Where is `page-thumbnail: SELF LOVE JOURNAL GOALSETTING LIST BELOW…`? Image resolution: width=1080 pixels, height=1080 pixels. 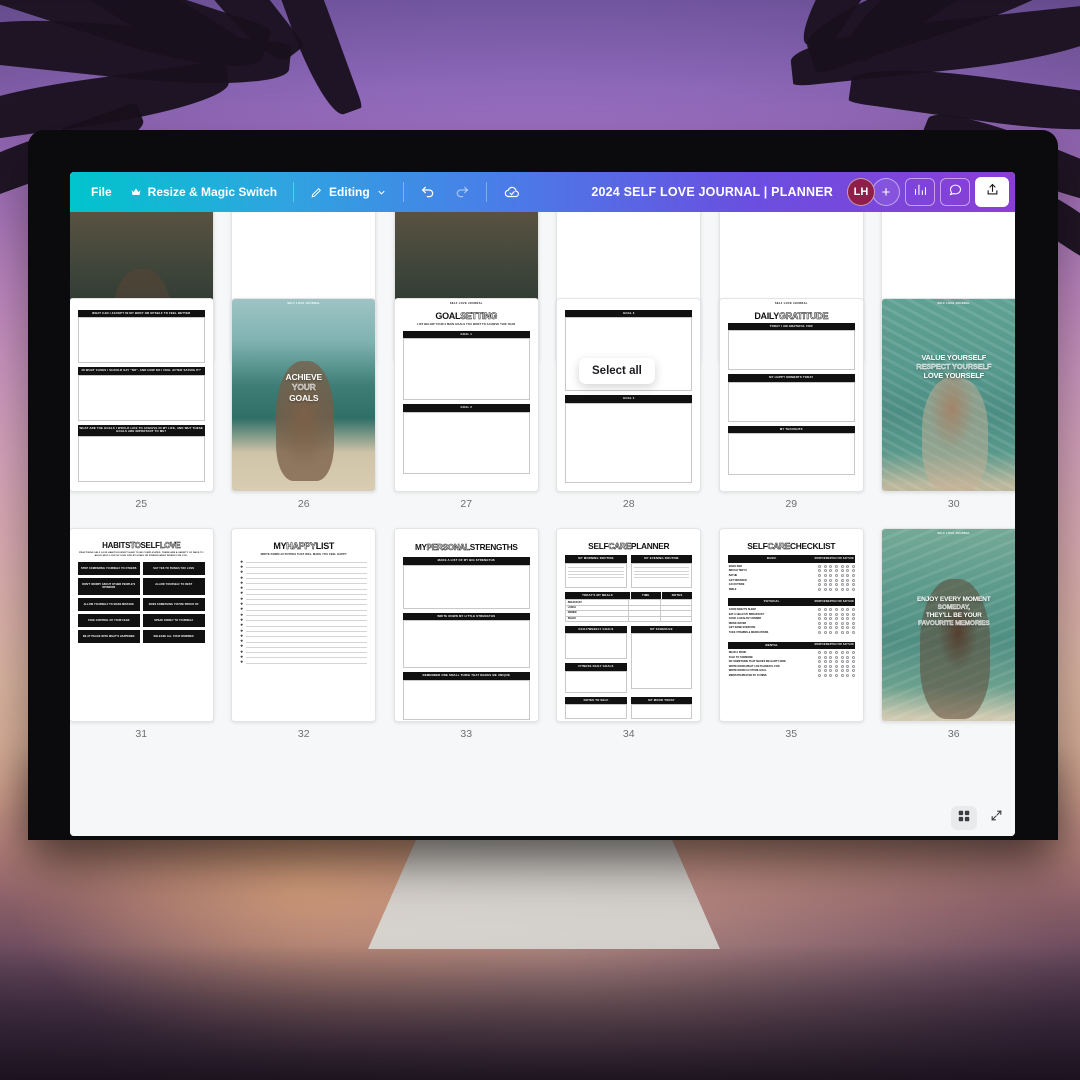 page-thumbnail: SELF LOVE JOURNAL GOALSETTING LIST BELOW… is located at coordinates (466, 395).